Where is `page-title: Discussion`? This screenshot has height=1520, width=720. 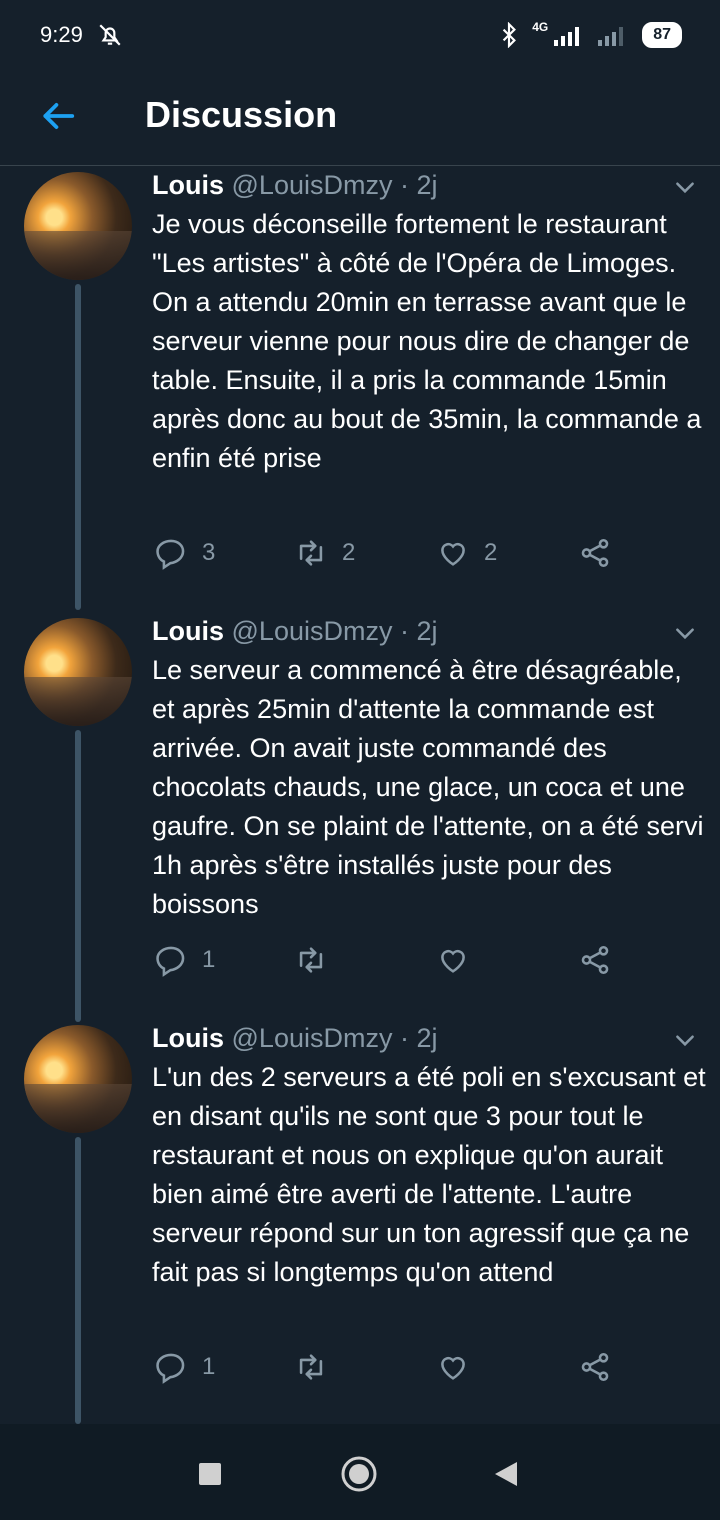
page-title: Discussion is located at coordinates (241, 114).